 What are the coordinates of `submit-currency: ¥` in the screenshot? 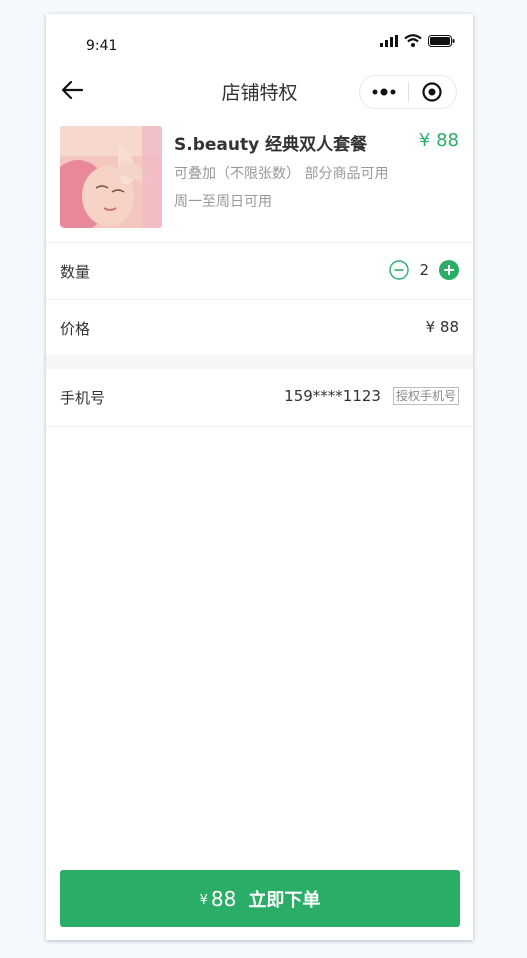 It's located at (203, 900).